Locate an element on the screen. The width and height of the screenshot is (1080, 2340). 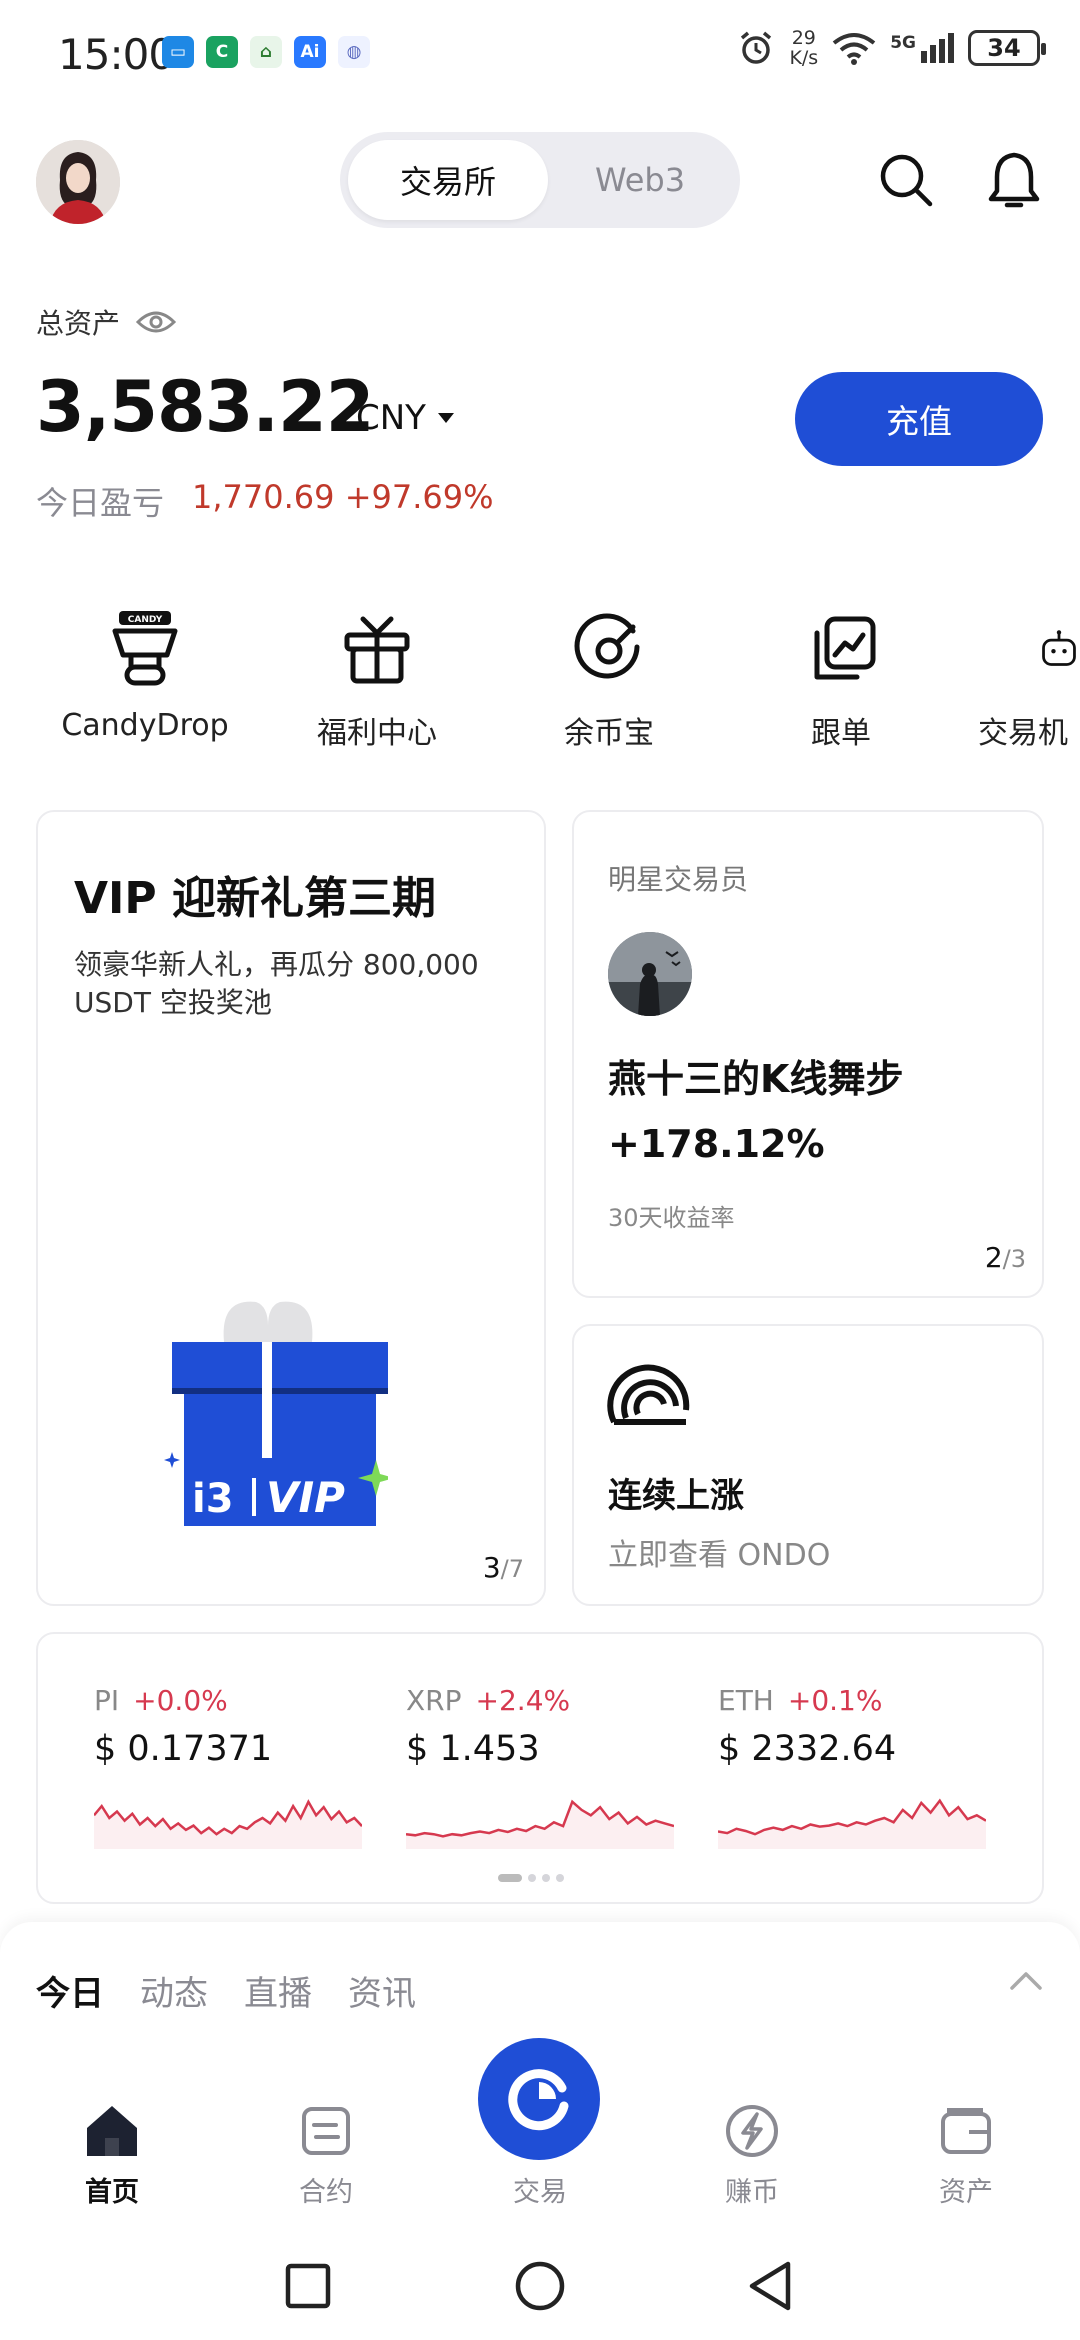
market-change: +0.1% is located at coordinates (835, 1700).